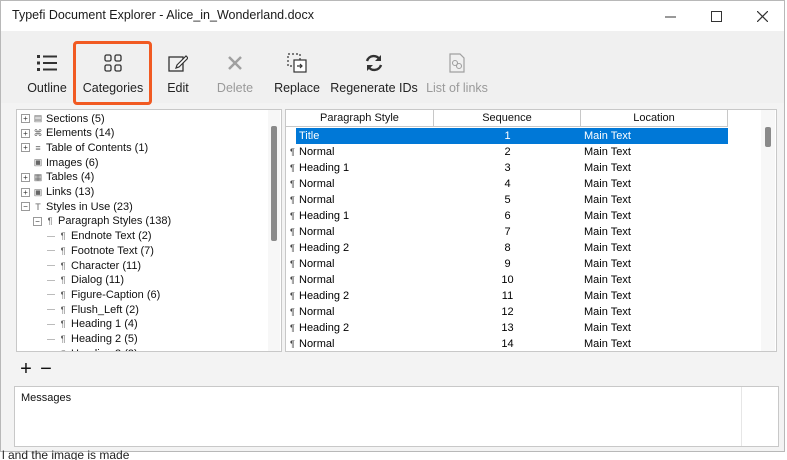 The image size is (787, 460). I want to click on tree-item-label: Flush_Left (2), so click(105, 309).